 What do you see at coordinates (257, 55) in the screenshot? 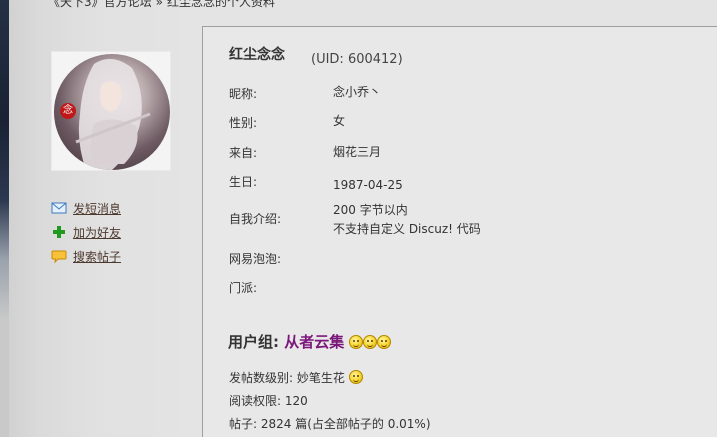
I see `profile-username: 红尘念念` at bounding box center [257, 55].